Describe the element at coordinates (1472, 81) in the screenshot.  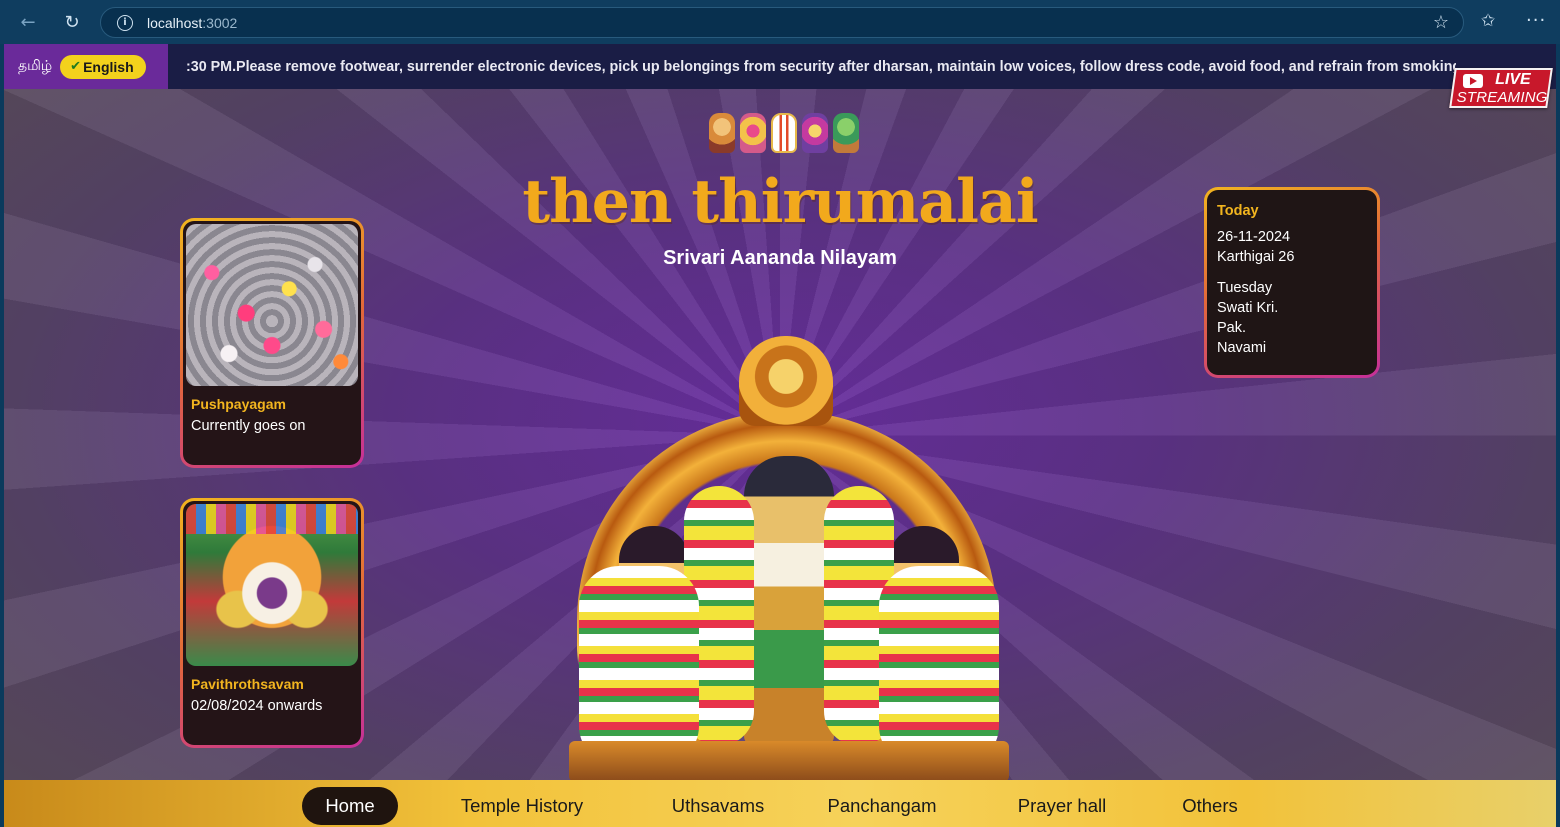
I see `play-icon` at that location.